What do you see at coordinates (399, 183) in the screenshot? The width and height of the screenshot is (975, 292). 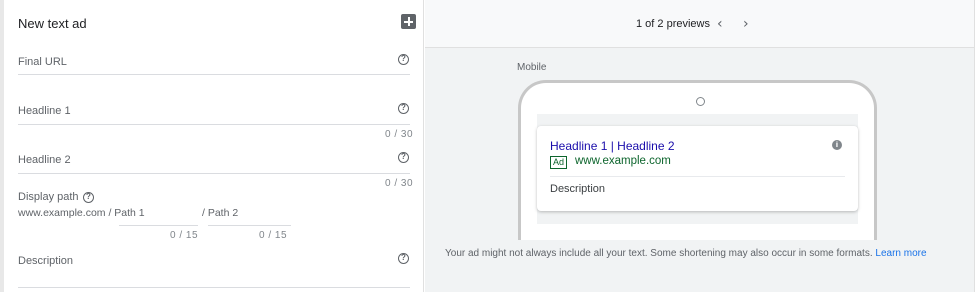 I see `headline2-char-counter: 0 / 30` at bounding box center [399, 183].